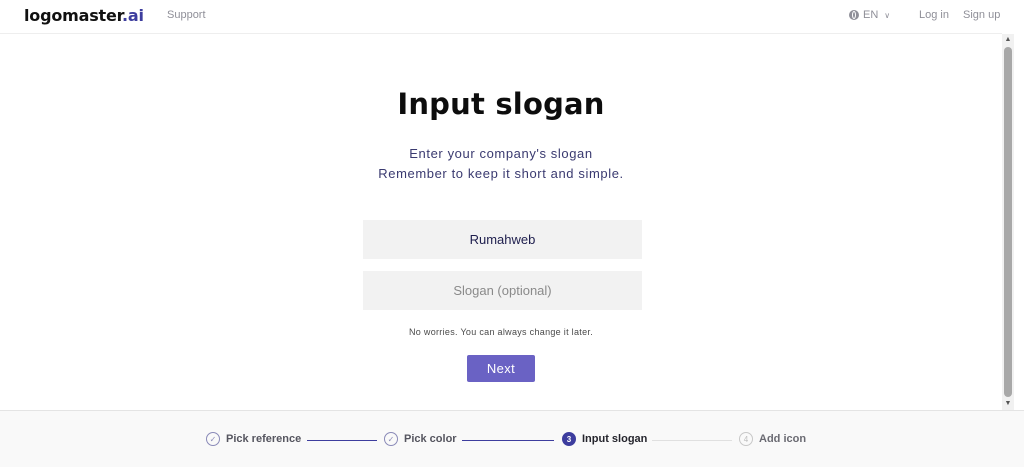  What do you see at coordinates (73, 15) in the screenshot?
I see `logo-main: logomaster` at bounding box center [73, 15].